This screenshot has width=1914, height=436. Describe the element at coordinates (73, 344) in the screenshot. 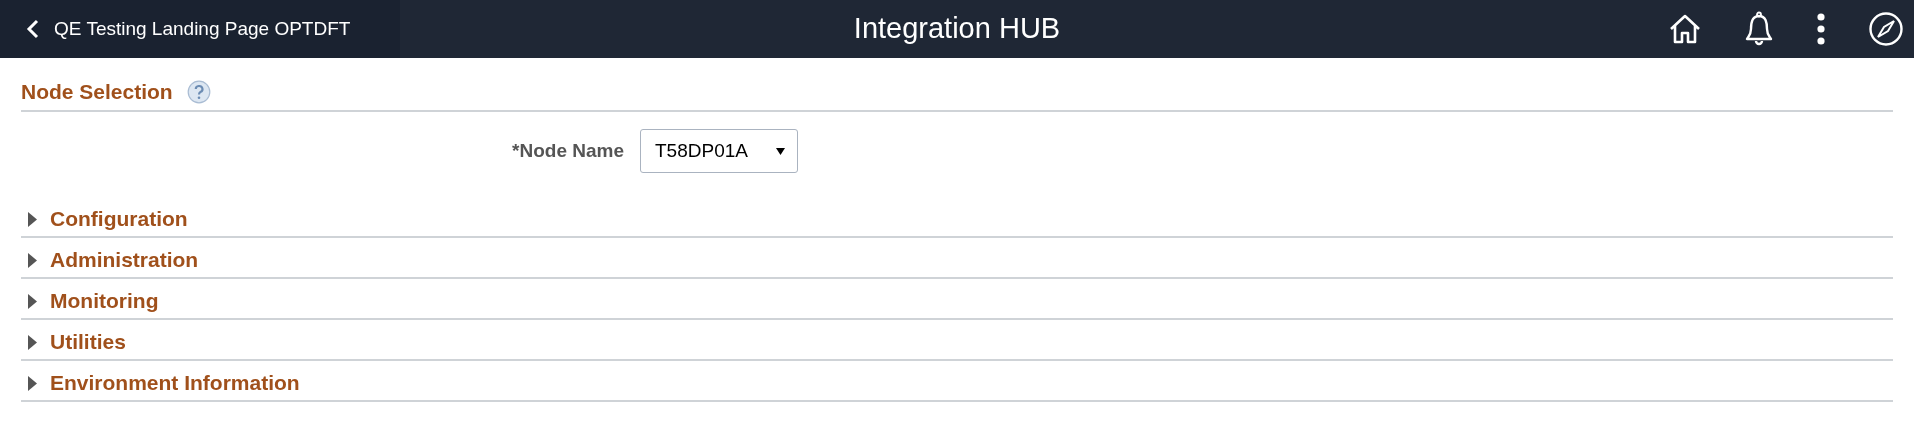

I see `collapsible-section-header: Utilities` at that location.